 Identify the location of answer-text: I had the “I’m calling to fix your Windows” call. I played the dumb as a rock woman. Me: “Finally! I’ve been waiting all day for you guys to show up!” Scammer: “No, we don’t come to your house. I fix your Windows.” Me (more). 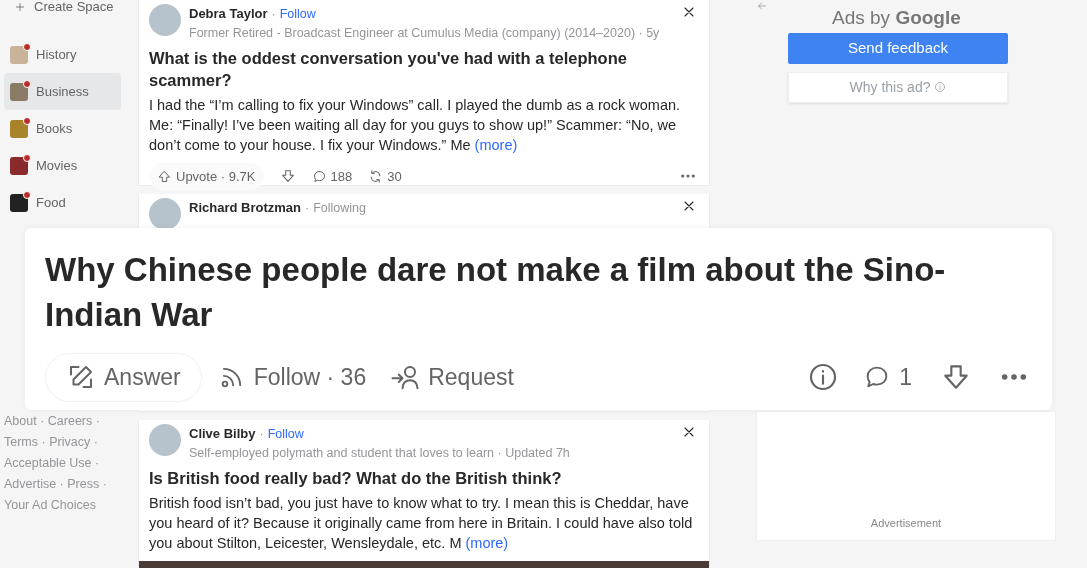
(415, 125).